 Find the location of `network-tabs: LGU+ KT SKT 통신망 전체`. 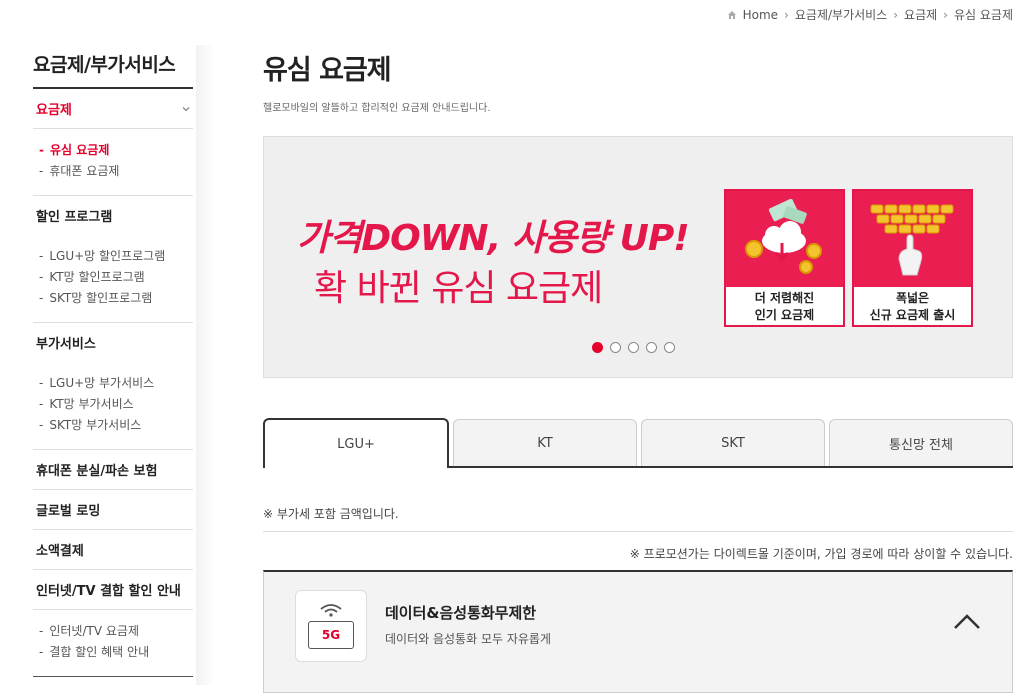

network-tabs: LGU+ KT SKT 통신망 전체 is located at coordinates (638, 443).